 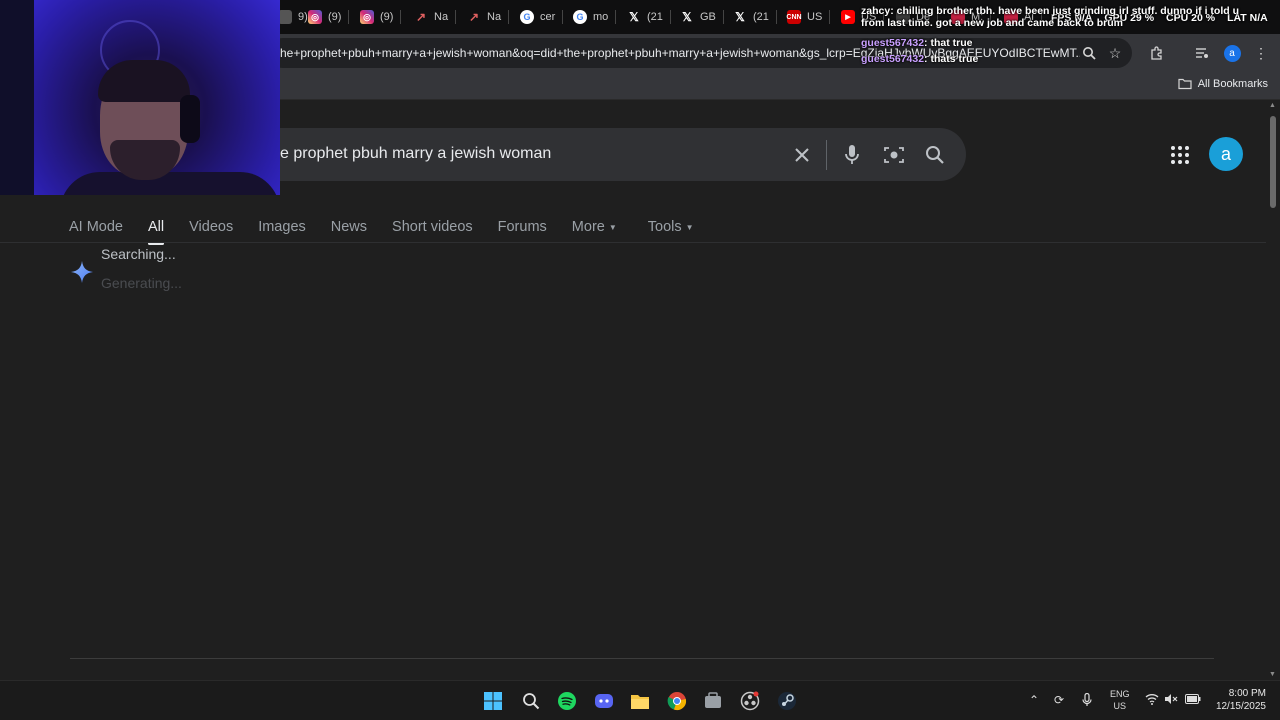 I want to click on tab-all: All, so click(x=156, y=228).